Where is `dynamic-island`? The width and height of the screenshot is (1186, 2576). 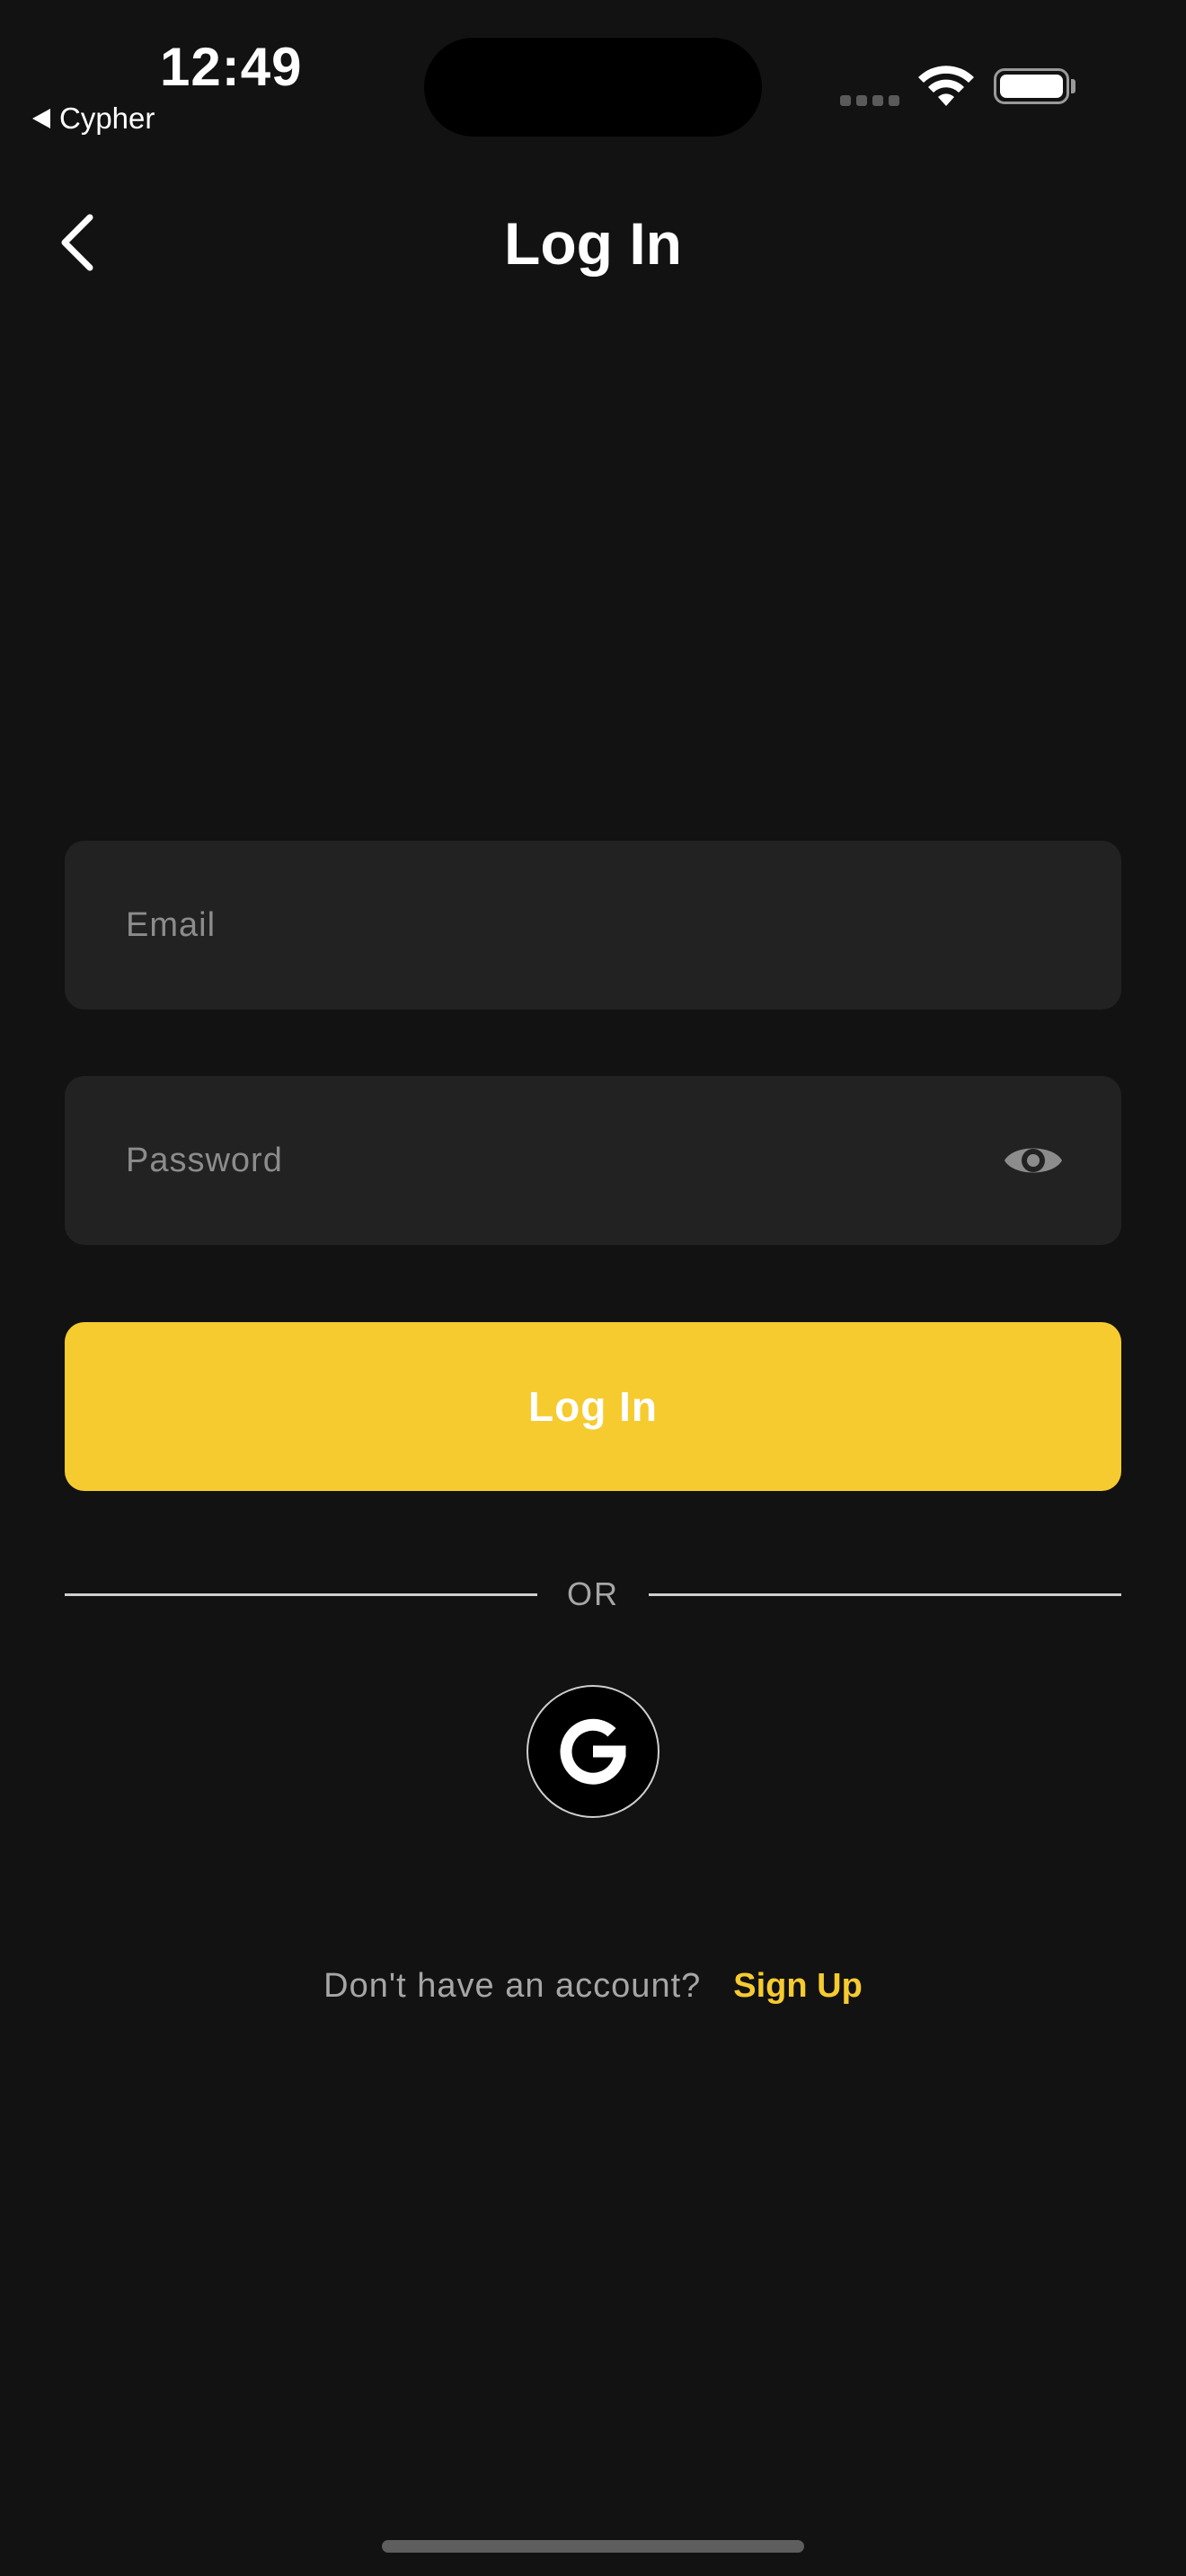 dynamic-island is located at coordinates (593, 87).